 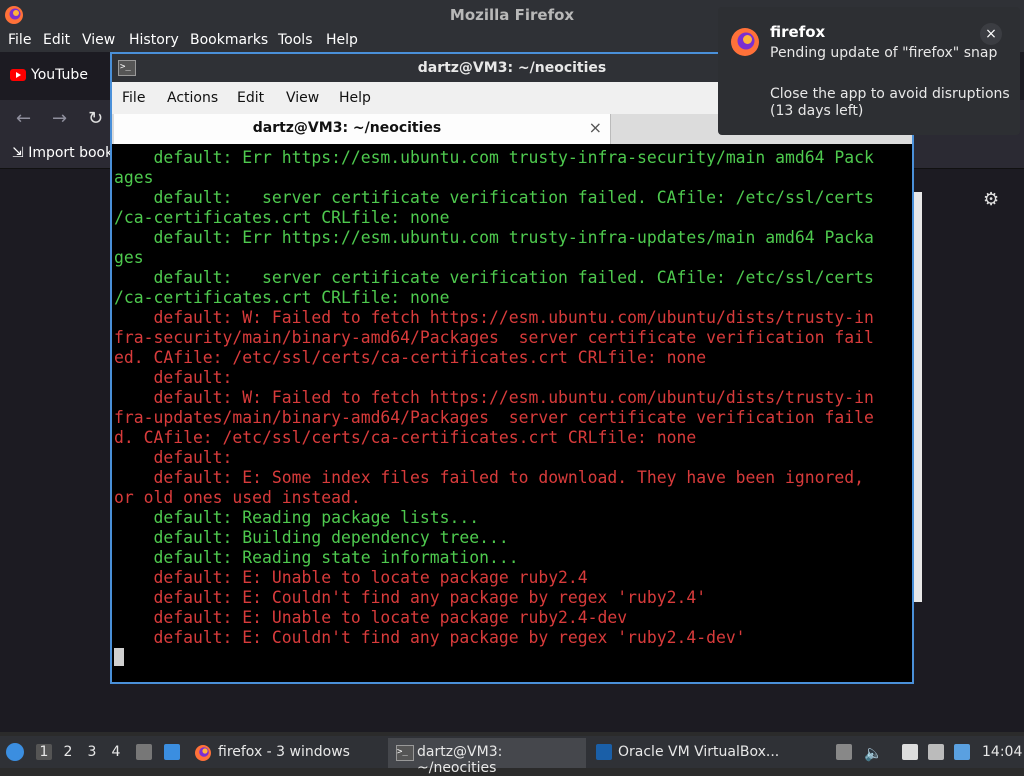 I want to click on task-terminal-label: dartz@VM3: ~/neocities, so click(x=460, y=760).